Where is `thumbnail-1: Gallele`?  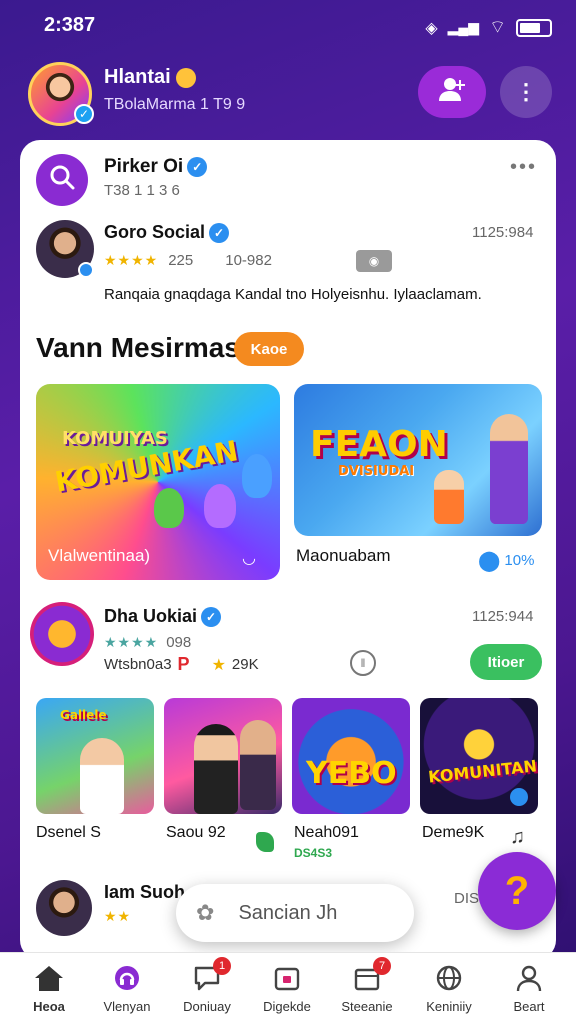
thumbnail-1: Gallele is located at coordinates (95, 756).